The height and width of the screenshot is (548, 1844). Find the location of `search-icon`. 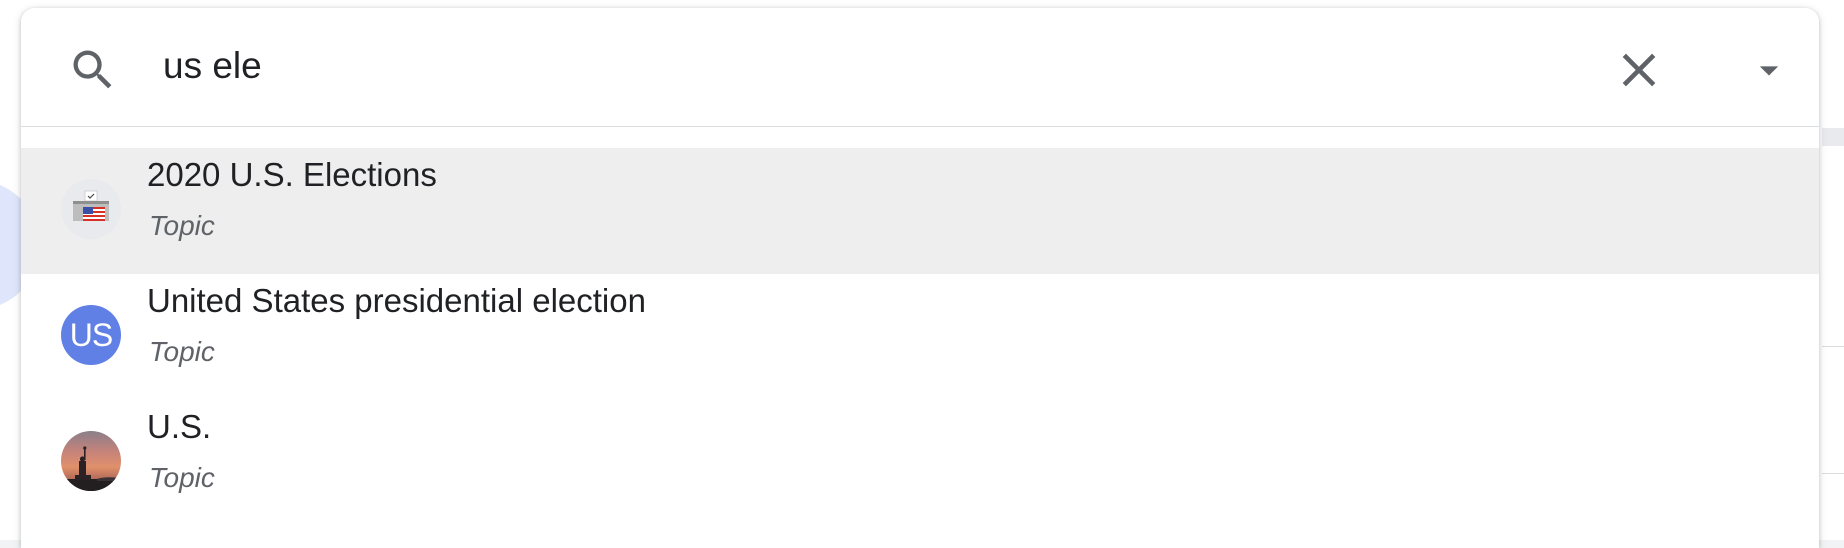

search-icon is located at coordinates (93, 70).